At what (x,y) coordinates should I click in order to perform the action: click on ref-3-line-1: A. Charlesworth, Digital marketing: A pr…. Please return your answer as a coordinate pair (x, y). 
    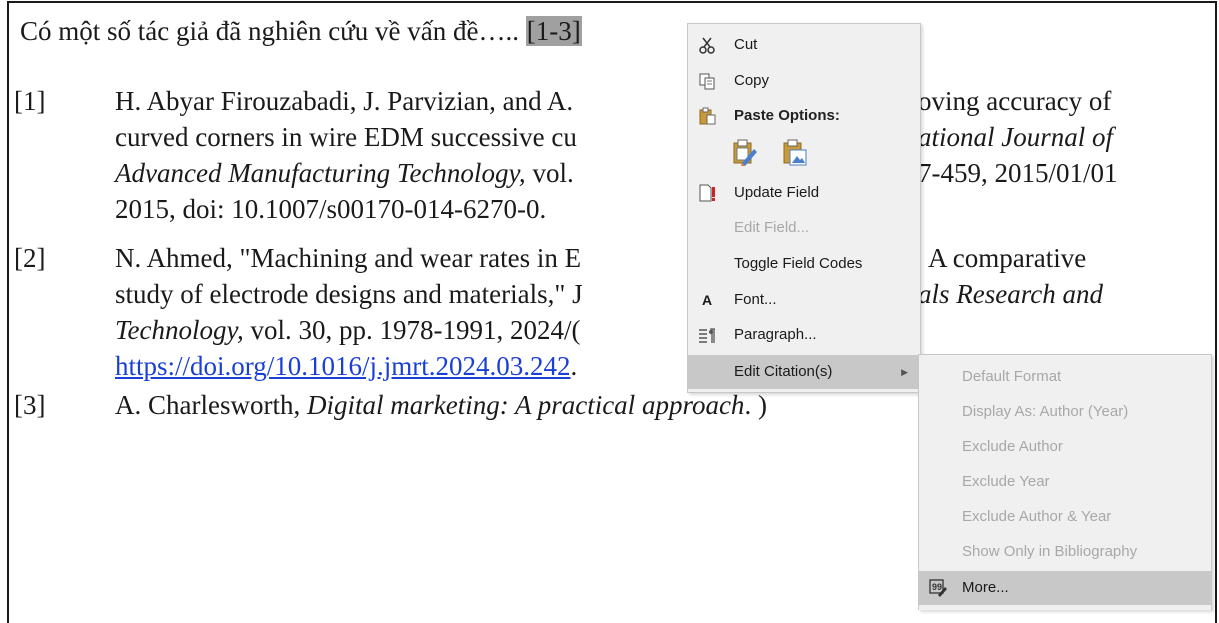
    Looking at the image, I should click on (441, 405).